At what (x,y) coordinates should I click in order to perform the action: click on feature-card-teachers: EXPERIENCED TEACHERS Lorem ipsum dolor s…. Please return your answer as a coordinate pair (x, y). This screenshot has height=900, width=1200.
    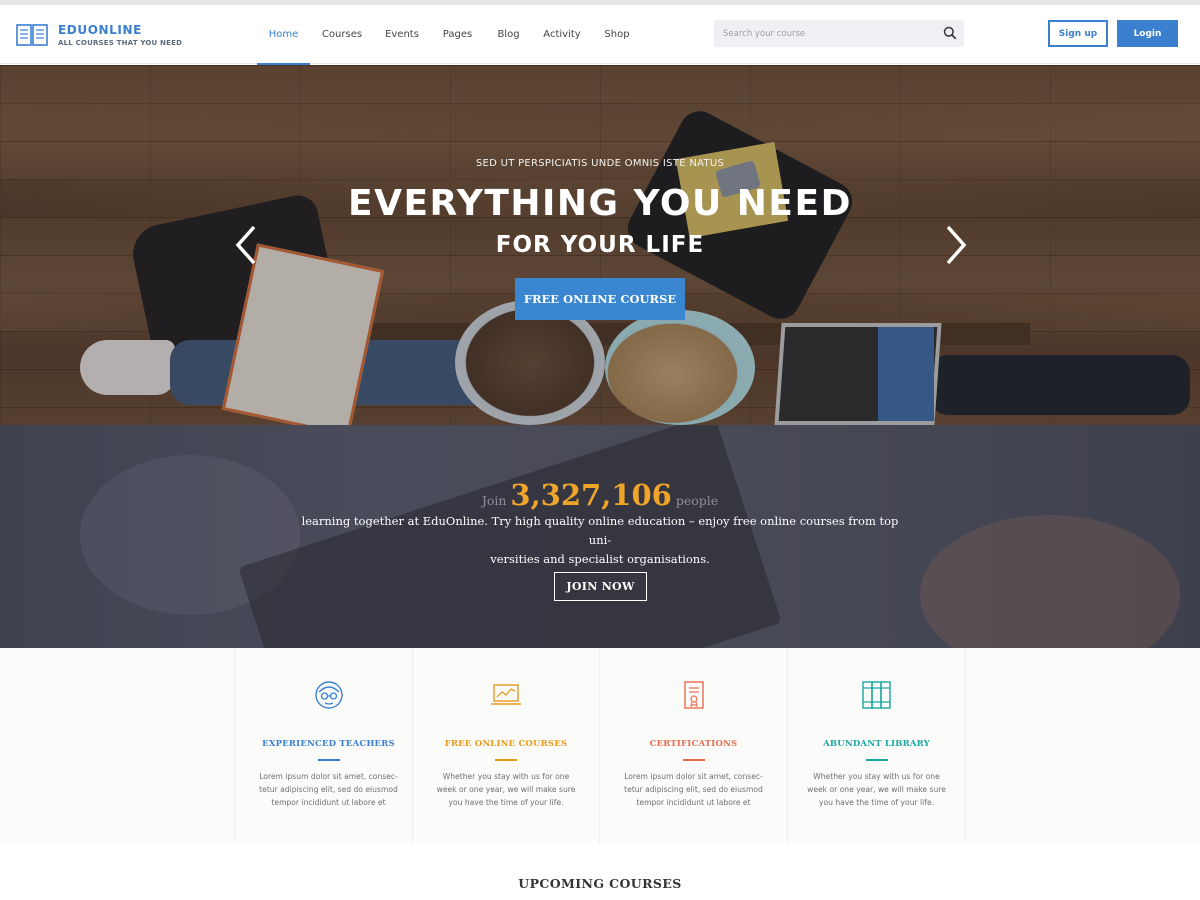
    Looking at the image, I should click on (328, 746).